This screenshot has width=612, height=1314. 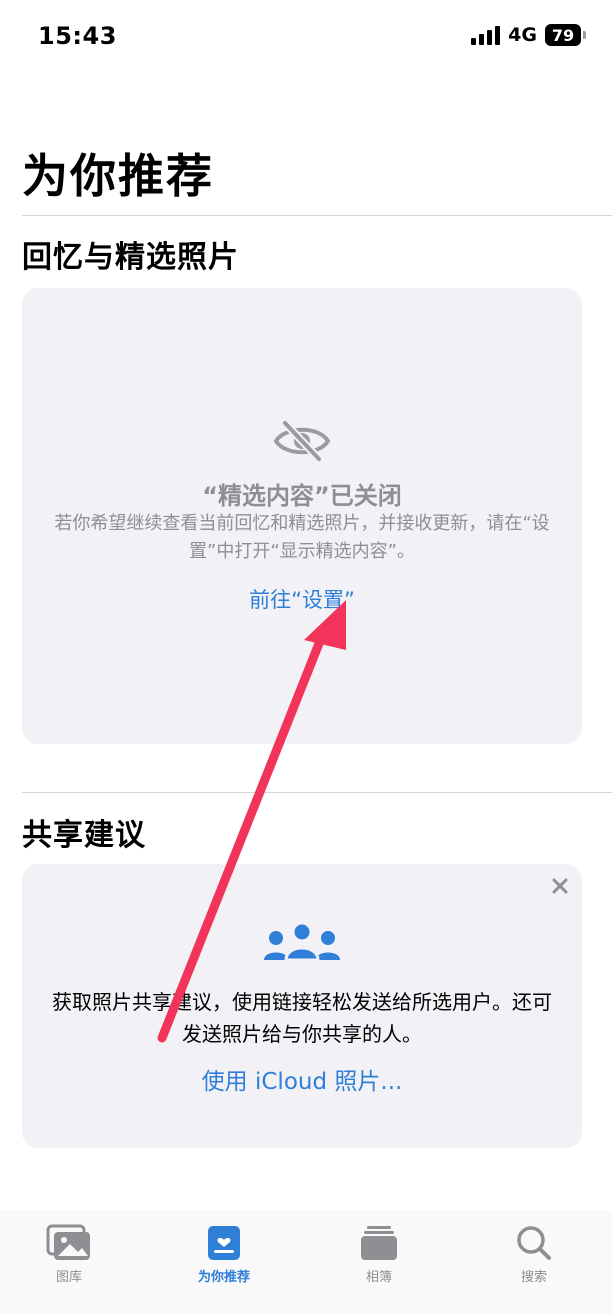 I want to click on memories-section-title: 回忆与精选照片, so click(x=130, y=257).